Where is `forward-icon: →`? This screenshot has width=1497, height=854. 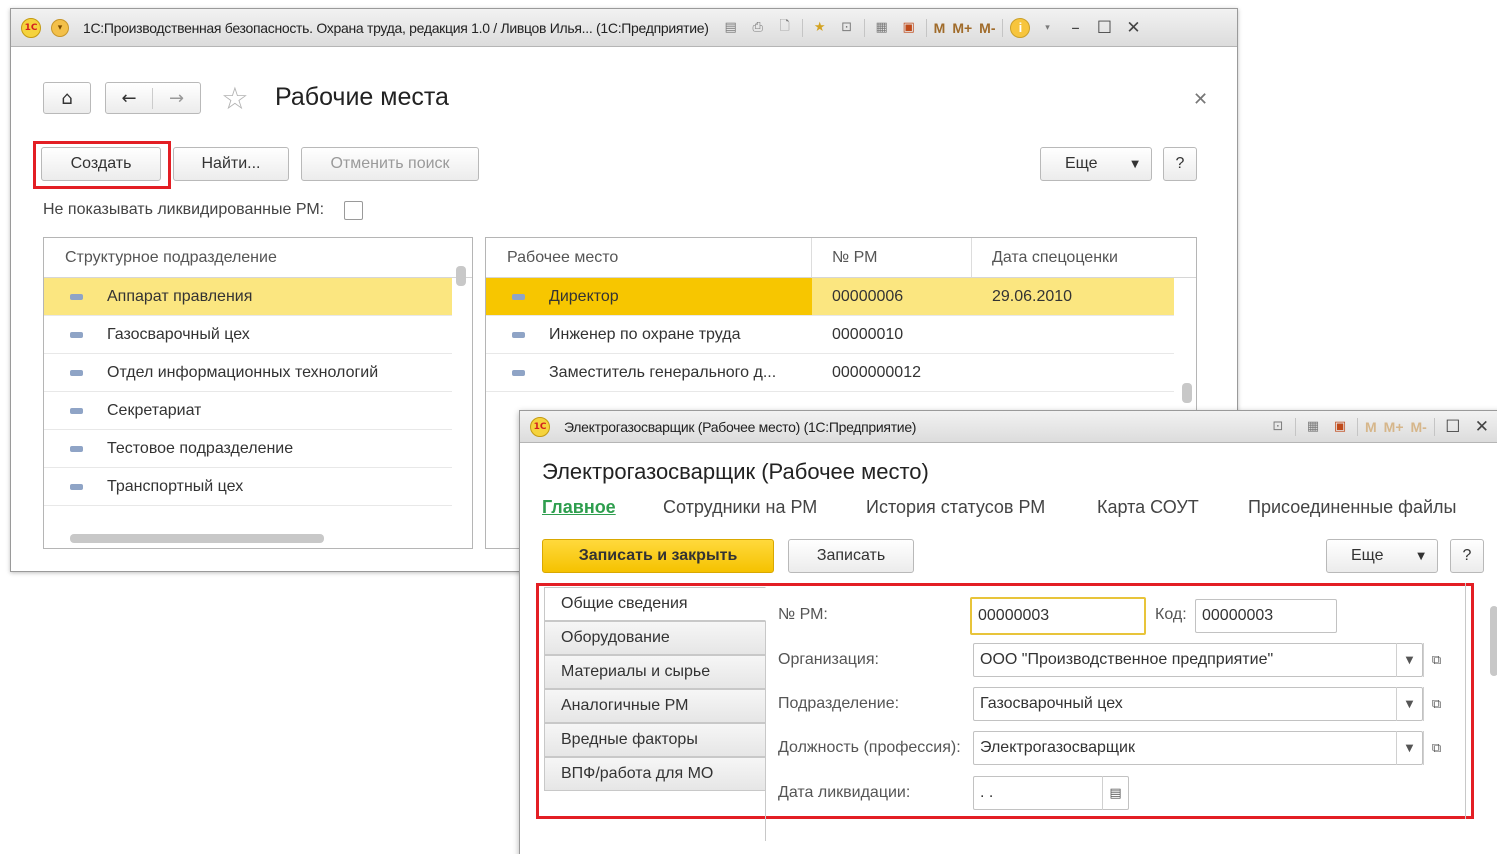 forward-icon: → is located at coordinates (176, 98).